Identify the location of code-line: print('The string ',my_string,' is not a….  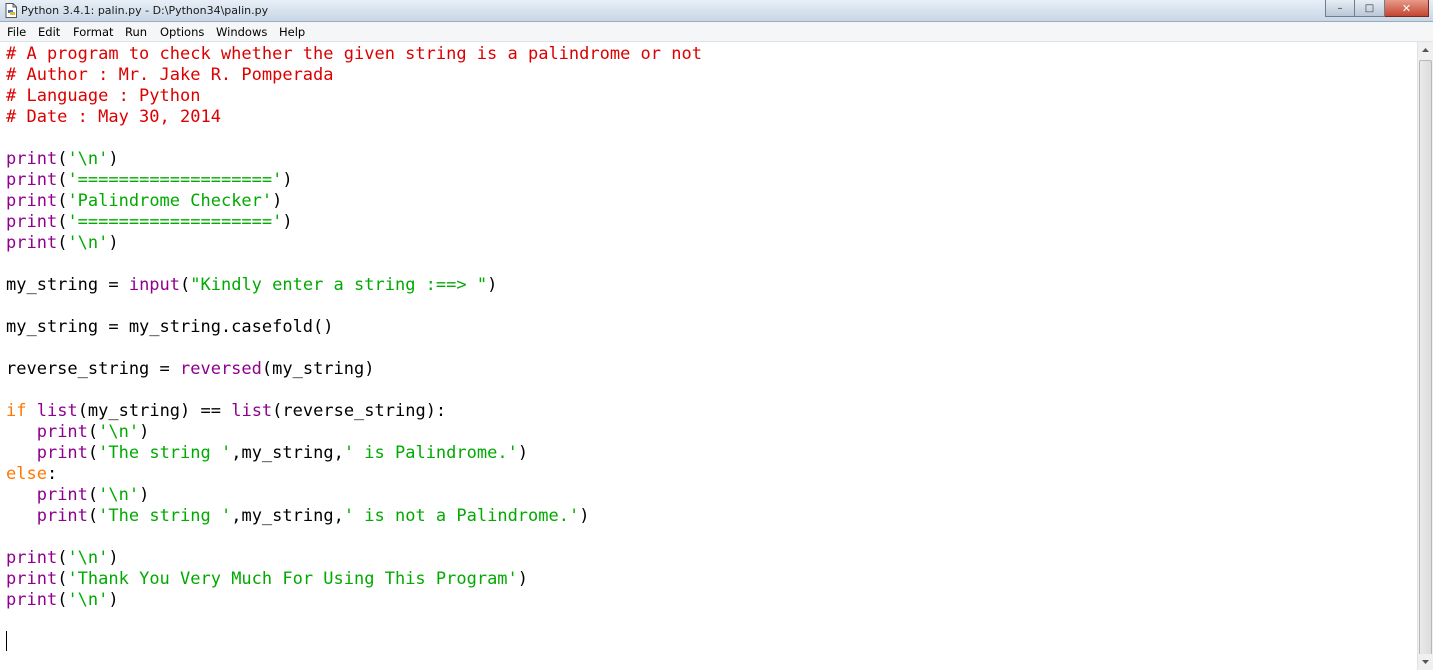
(313, 516).